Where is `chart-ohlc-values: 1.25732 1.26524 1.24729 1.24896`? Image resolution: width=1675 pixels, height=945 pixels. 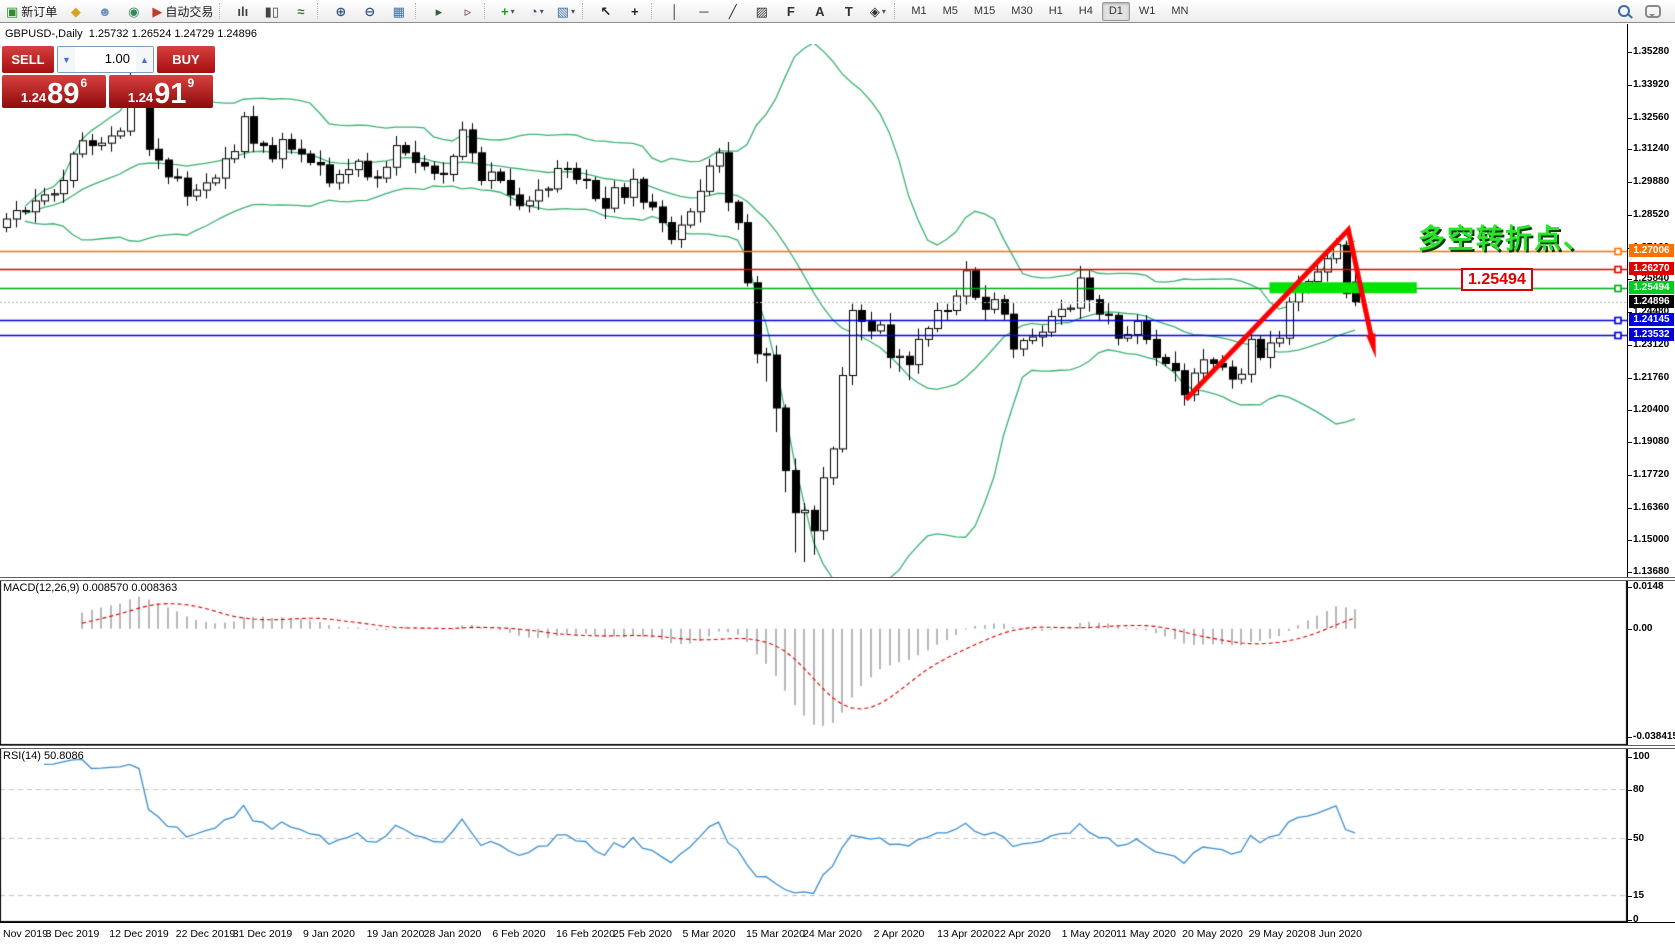 chart-ohlc-values: 1.25732 1.26524 1.24729 1.24896 is located at coordinates (172, 34).